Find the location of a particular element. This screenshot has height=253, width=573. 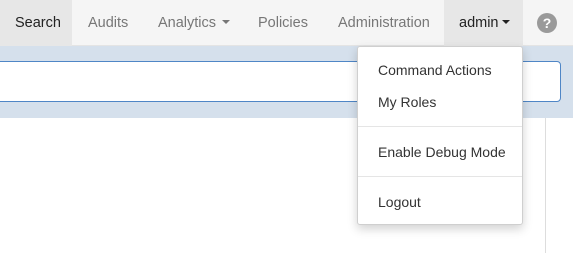

nav-analytics-label: Analytics is located at coordinates (187, 23).